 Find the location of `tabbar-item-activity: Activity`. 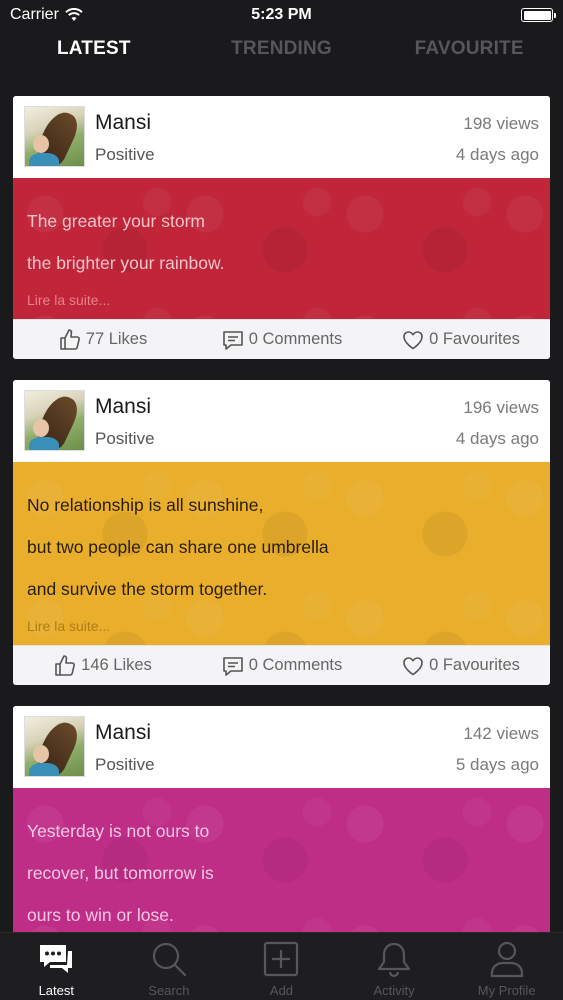

tabbar-item-activity: Activity is located at coordinates (394, 966).